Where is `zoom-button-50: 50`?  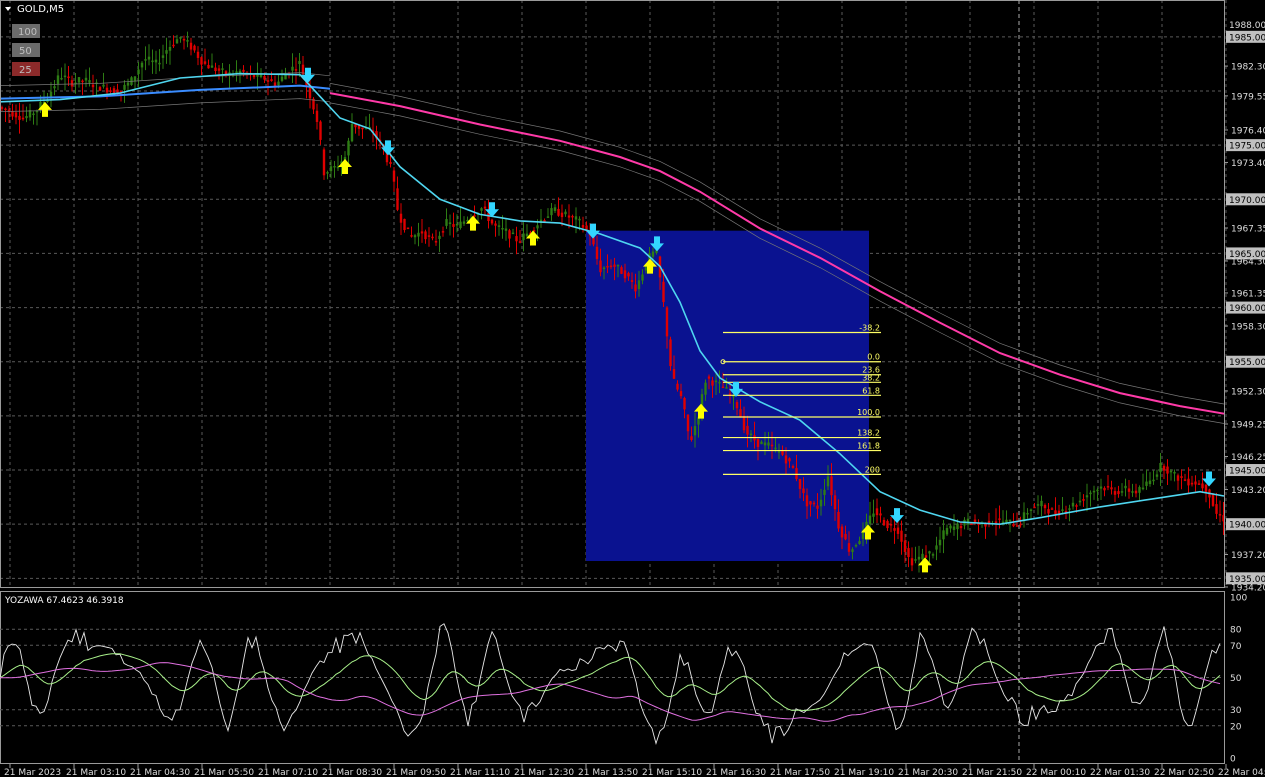
zoom-button-50: 50 is located at coordinates (26, 50).